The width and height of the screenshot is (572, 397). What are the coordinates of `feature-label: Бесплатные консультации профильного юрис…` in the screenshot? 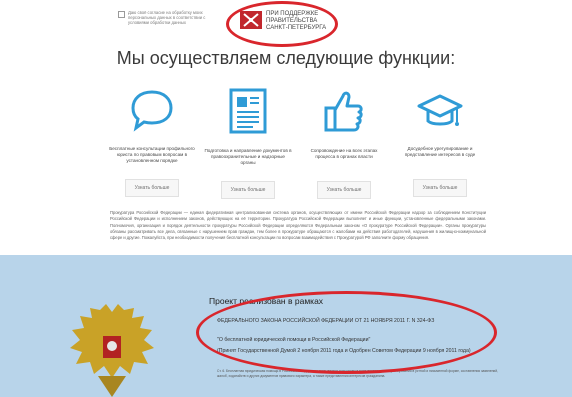 It's located at (152, 154).